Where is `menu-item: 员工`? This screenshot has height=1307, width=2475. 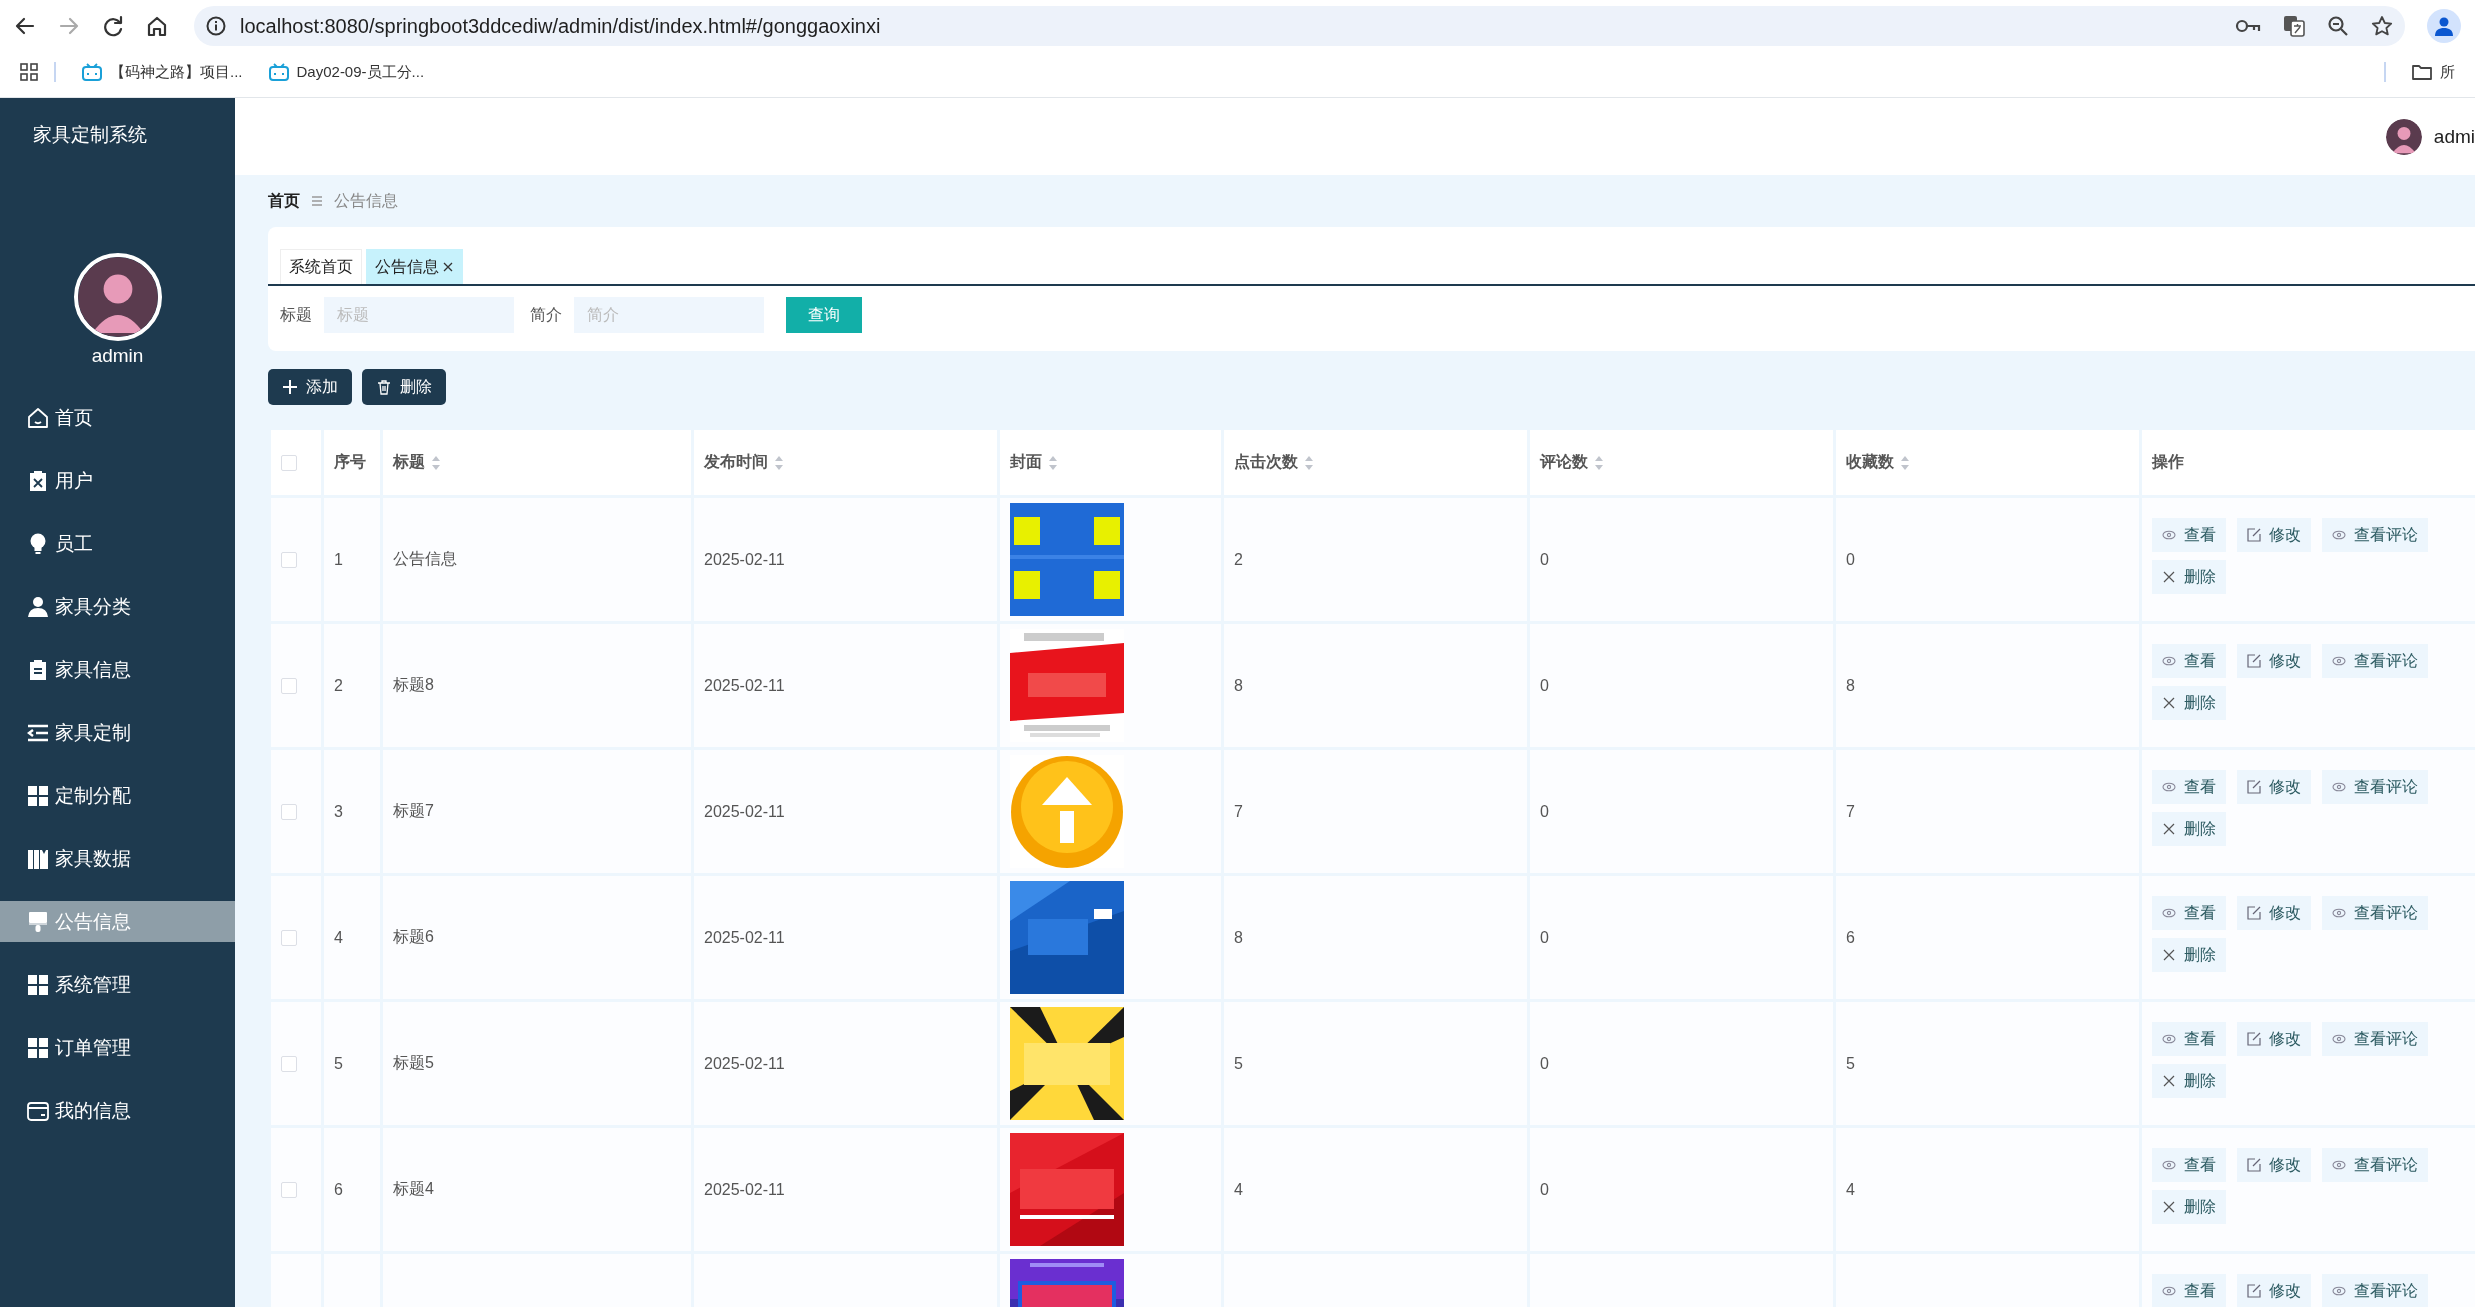 menu-item: 员工 is located at coordinates (117, 543).